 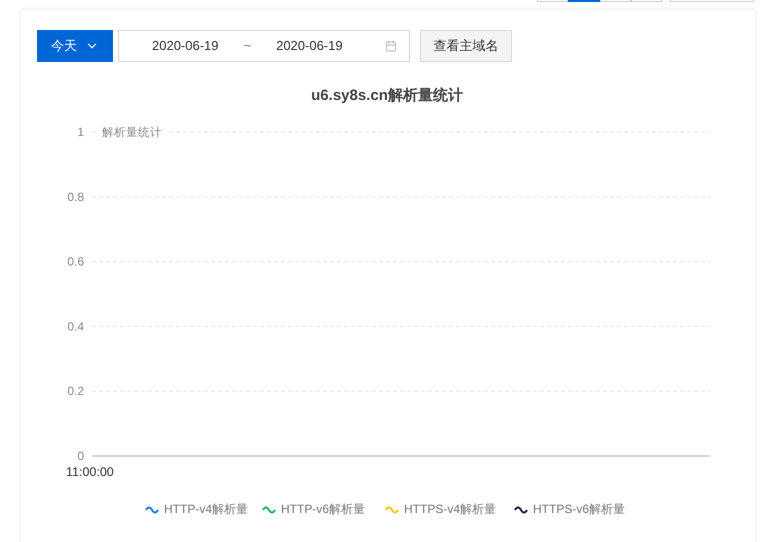 What do you see at coordinates (309, 46) in the screenshot?
I see `end-date: 2020-06-19` at bounding box center [309, 46].